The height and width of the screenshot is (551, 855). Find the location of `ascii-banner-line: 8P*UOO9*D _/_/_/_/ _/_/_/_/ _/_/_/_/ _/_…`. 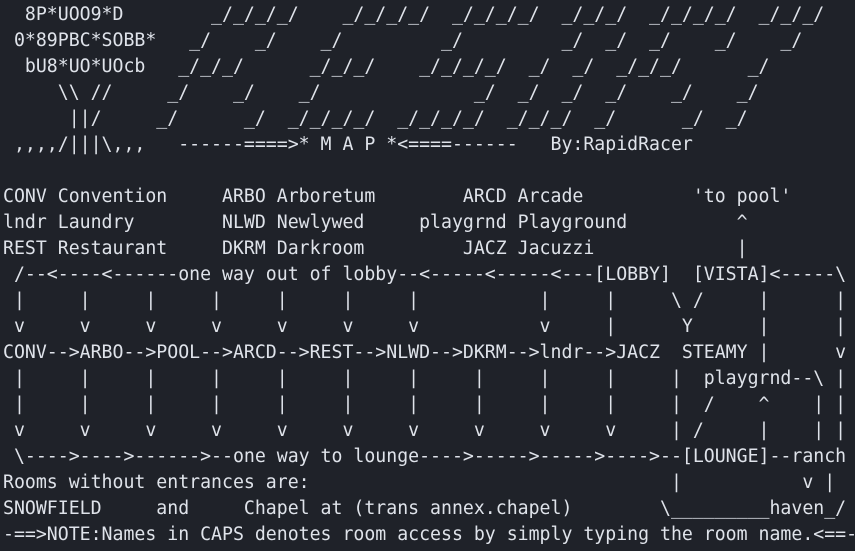

ascii-banner-line: 8P*UOO9*D _/_/_/_/ _/_/_/_/ _/_/_/_/ _/_… is located at coordinates (414, 14).